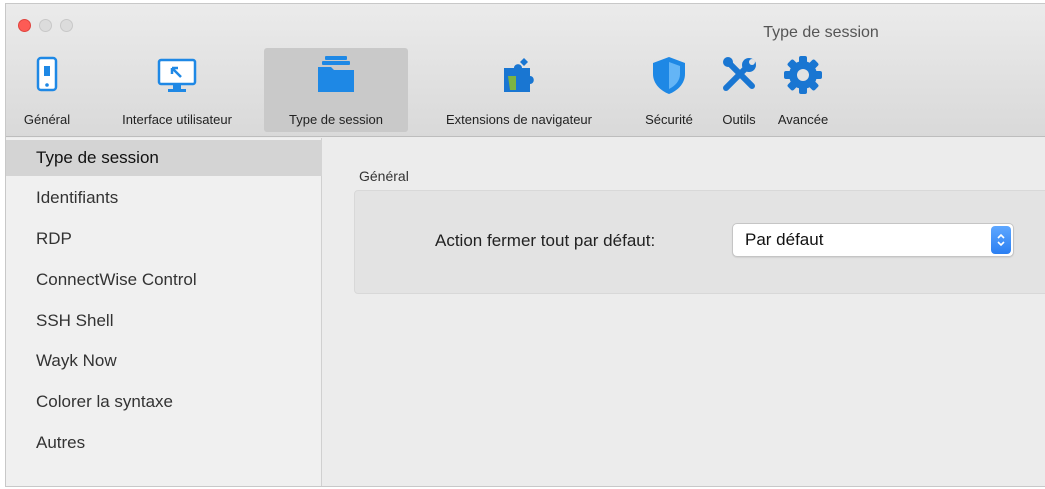  Describe the element at coordinates (66, 25) in the screenshot. I see `zoom-window-button` at that location.